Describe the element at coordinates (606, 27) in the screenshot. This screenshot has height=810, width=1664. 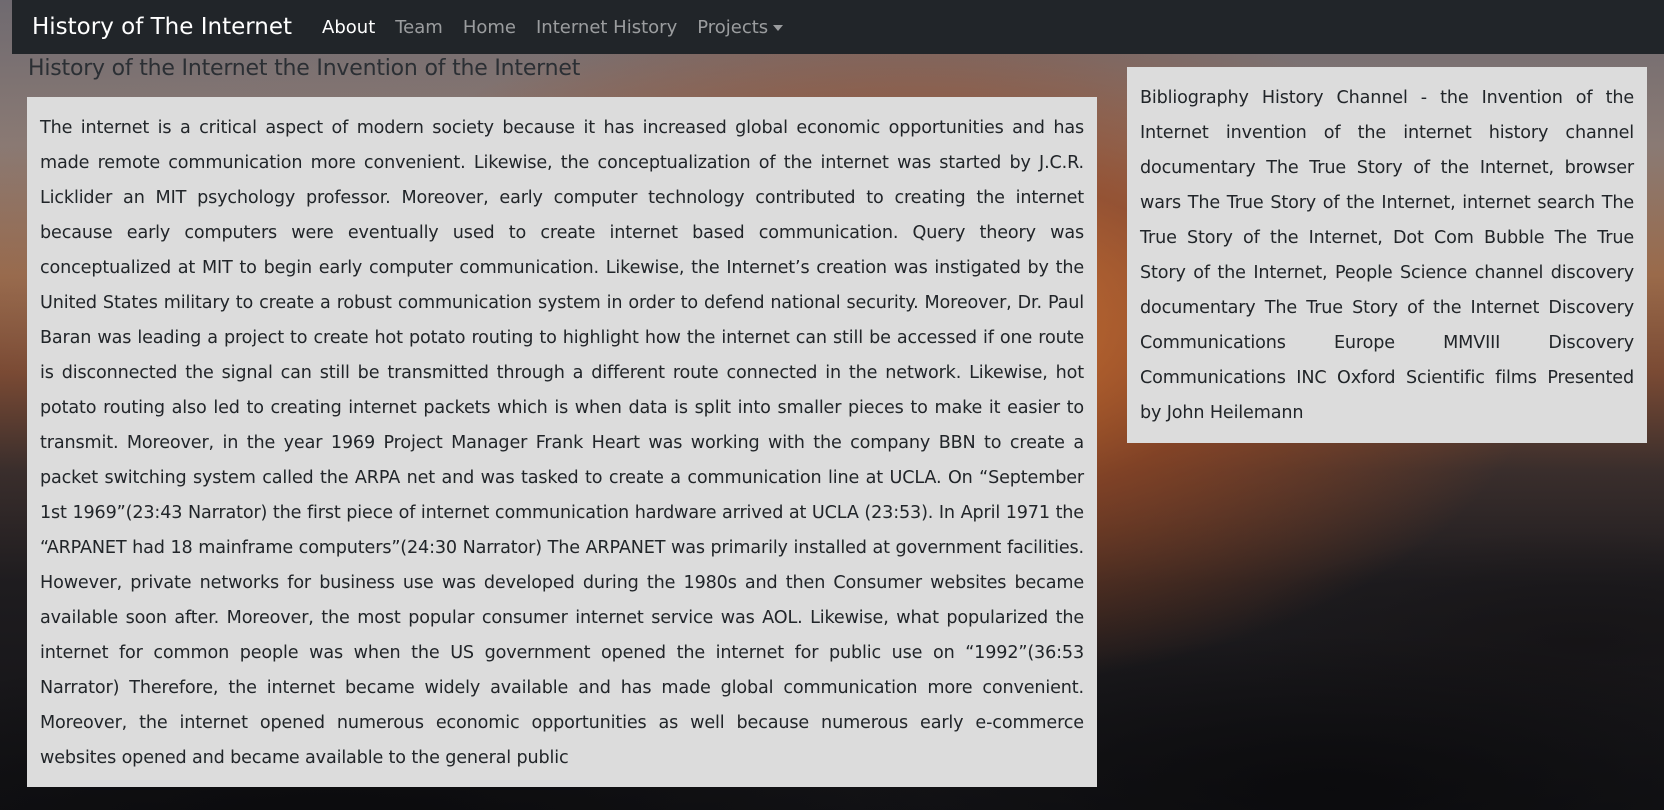
I see `nav-link-internet-history: Internet History` at that location.